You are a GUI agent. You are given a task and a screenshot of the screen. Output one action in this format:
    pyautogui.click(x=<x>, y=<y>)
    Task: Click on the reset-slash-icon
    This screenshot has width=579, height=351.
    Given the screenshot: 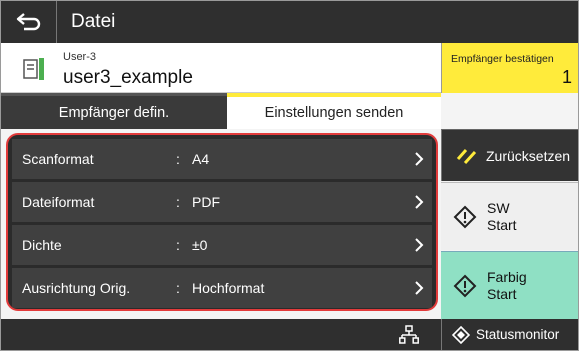 What is the action you would take?
    pyautogui.click(x=466, y=156)
    